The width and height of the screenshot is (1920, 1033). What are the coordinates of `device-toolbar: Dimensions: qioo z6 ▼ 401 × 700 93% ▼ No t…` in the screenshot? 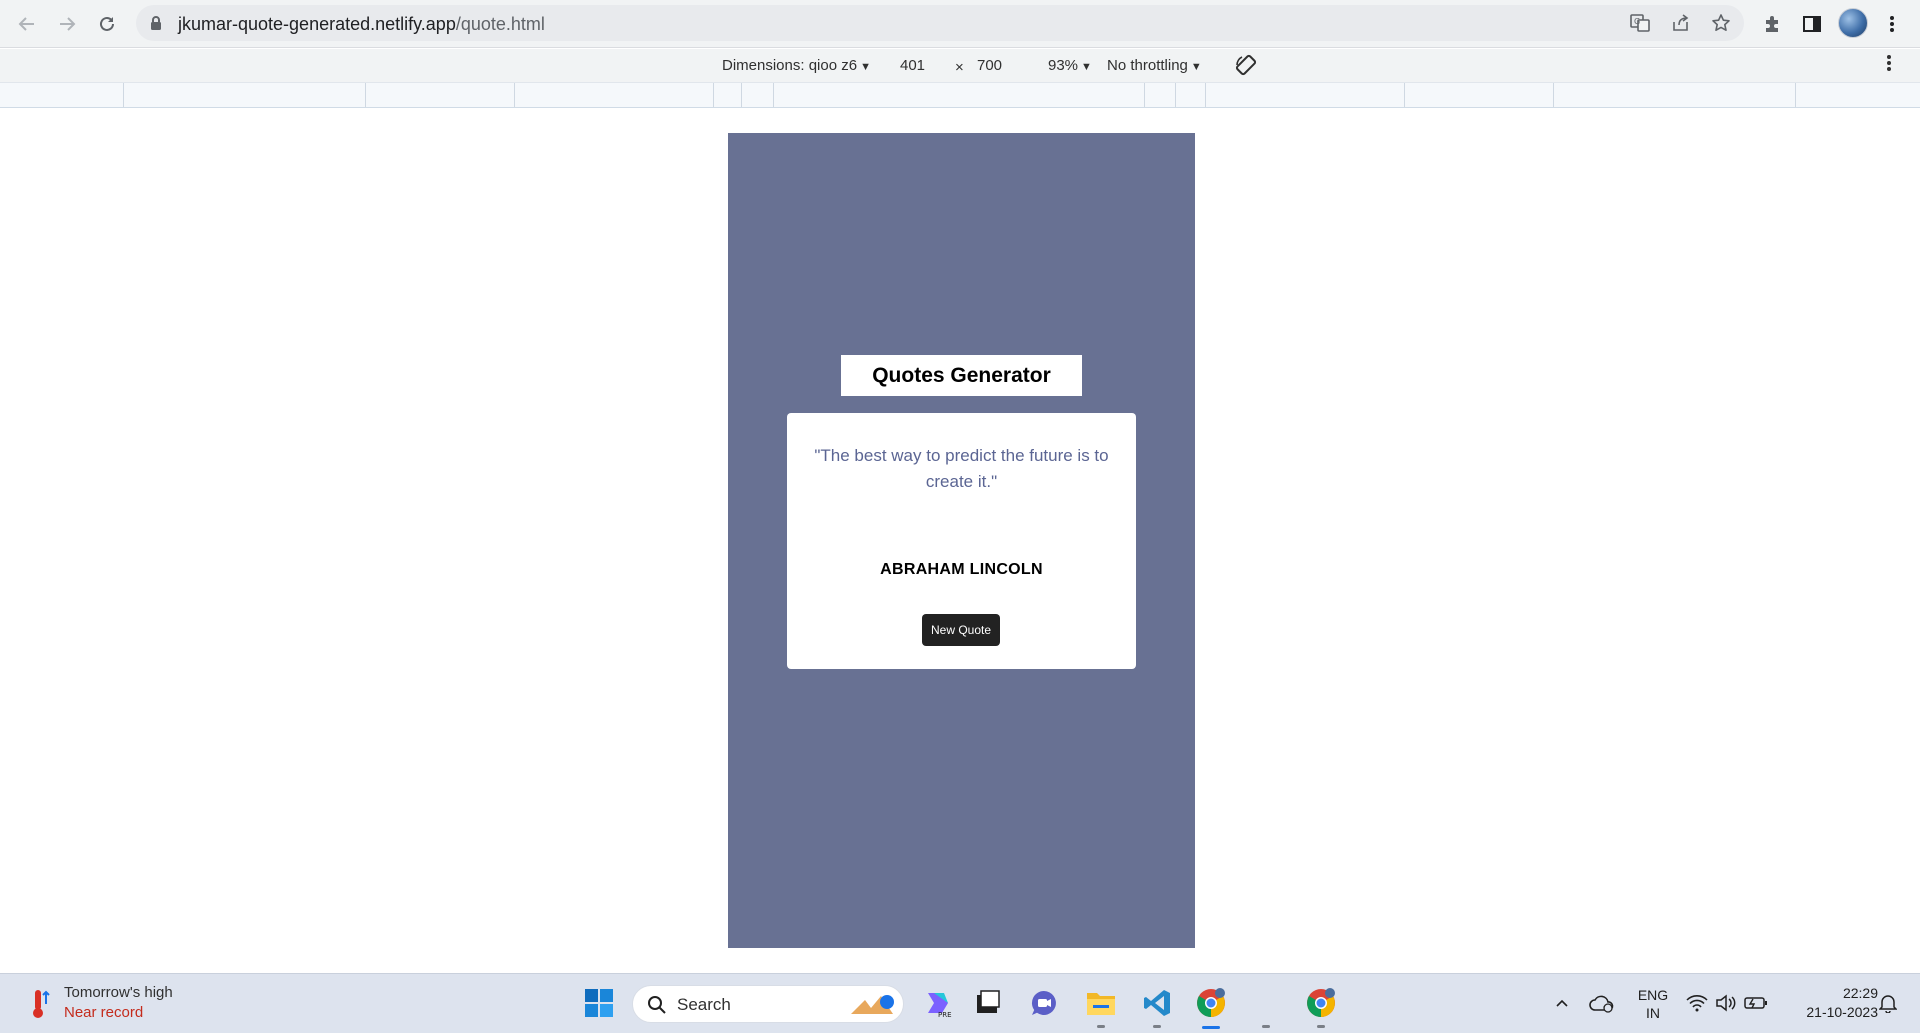 It's located at (960, 65).